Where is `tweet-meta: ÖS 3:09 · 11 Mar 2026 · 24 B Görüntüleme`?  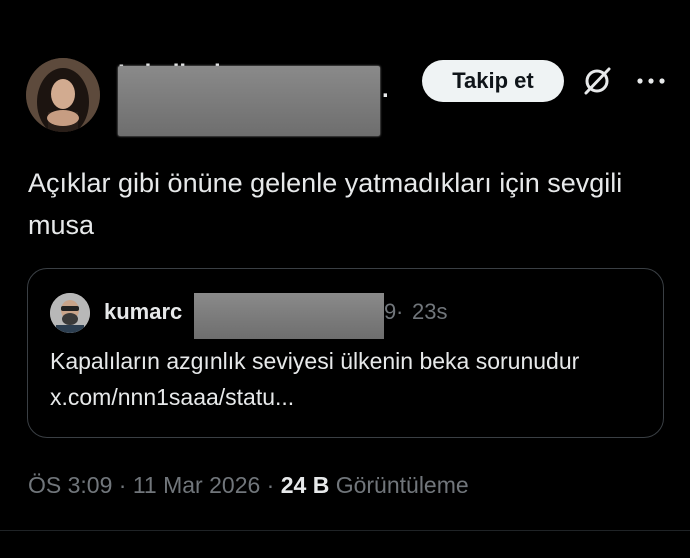 tweet-meta: ÖS 3:09 · 11 Mar 2026 · 24 B Görüntüleme is located at coordinates (248, 485).